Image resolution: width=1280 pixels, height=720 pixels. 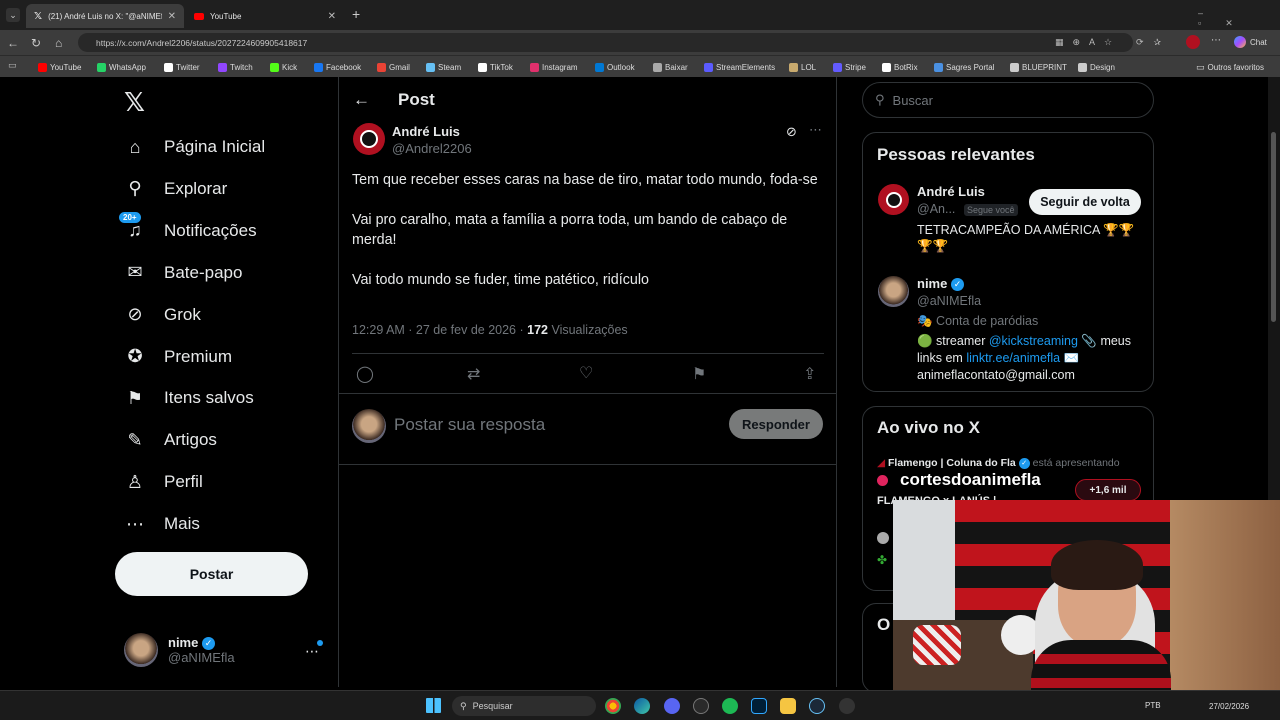 What do you see at coordinates (320, 643) in the screenshot?
I see `notification-dot` at bounding box center [320, 643].